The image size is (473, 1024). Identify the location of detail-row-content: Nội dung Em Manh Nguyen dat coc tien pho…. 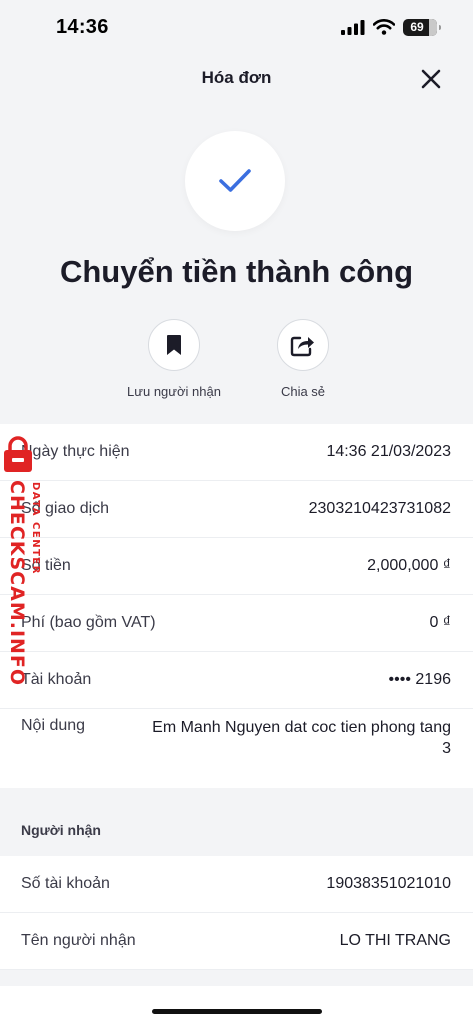
(236, 749).